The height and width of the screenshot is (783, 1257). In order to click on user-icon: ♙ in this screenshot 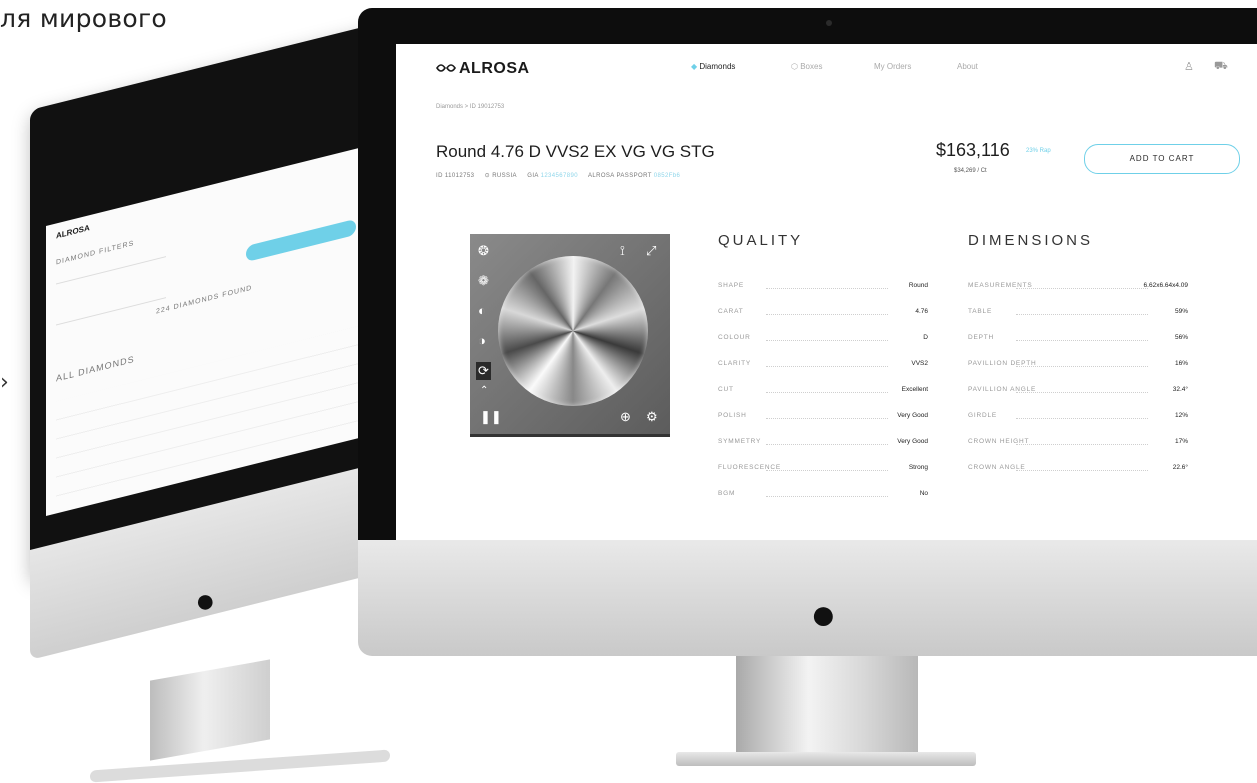, I will do `click(1189, 66)`.